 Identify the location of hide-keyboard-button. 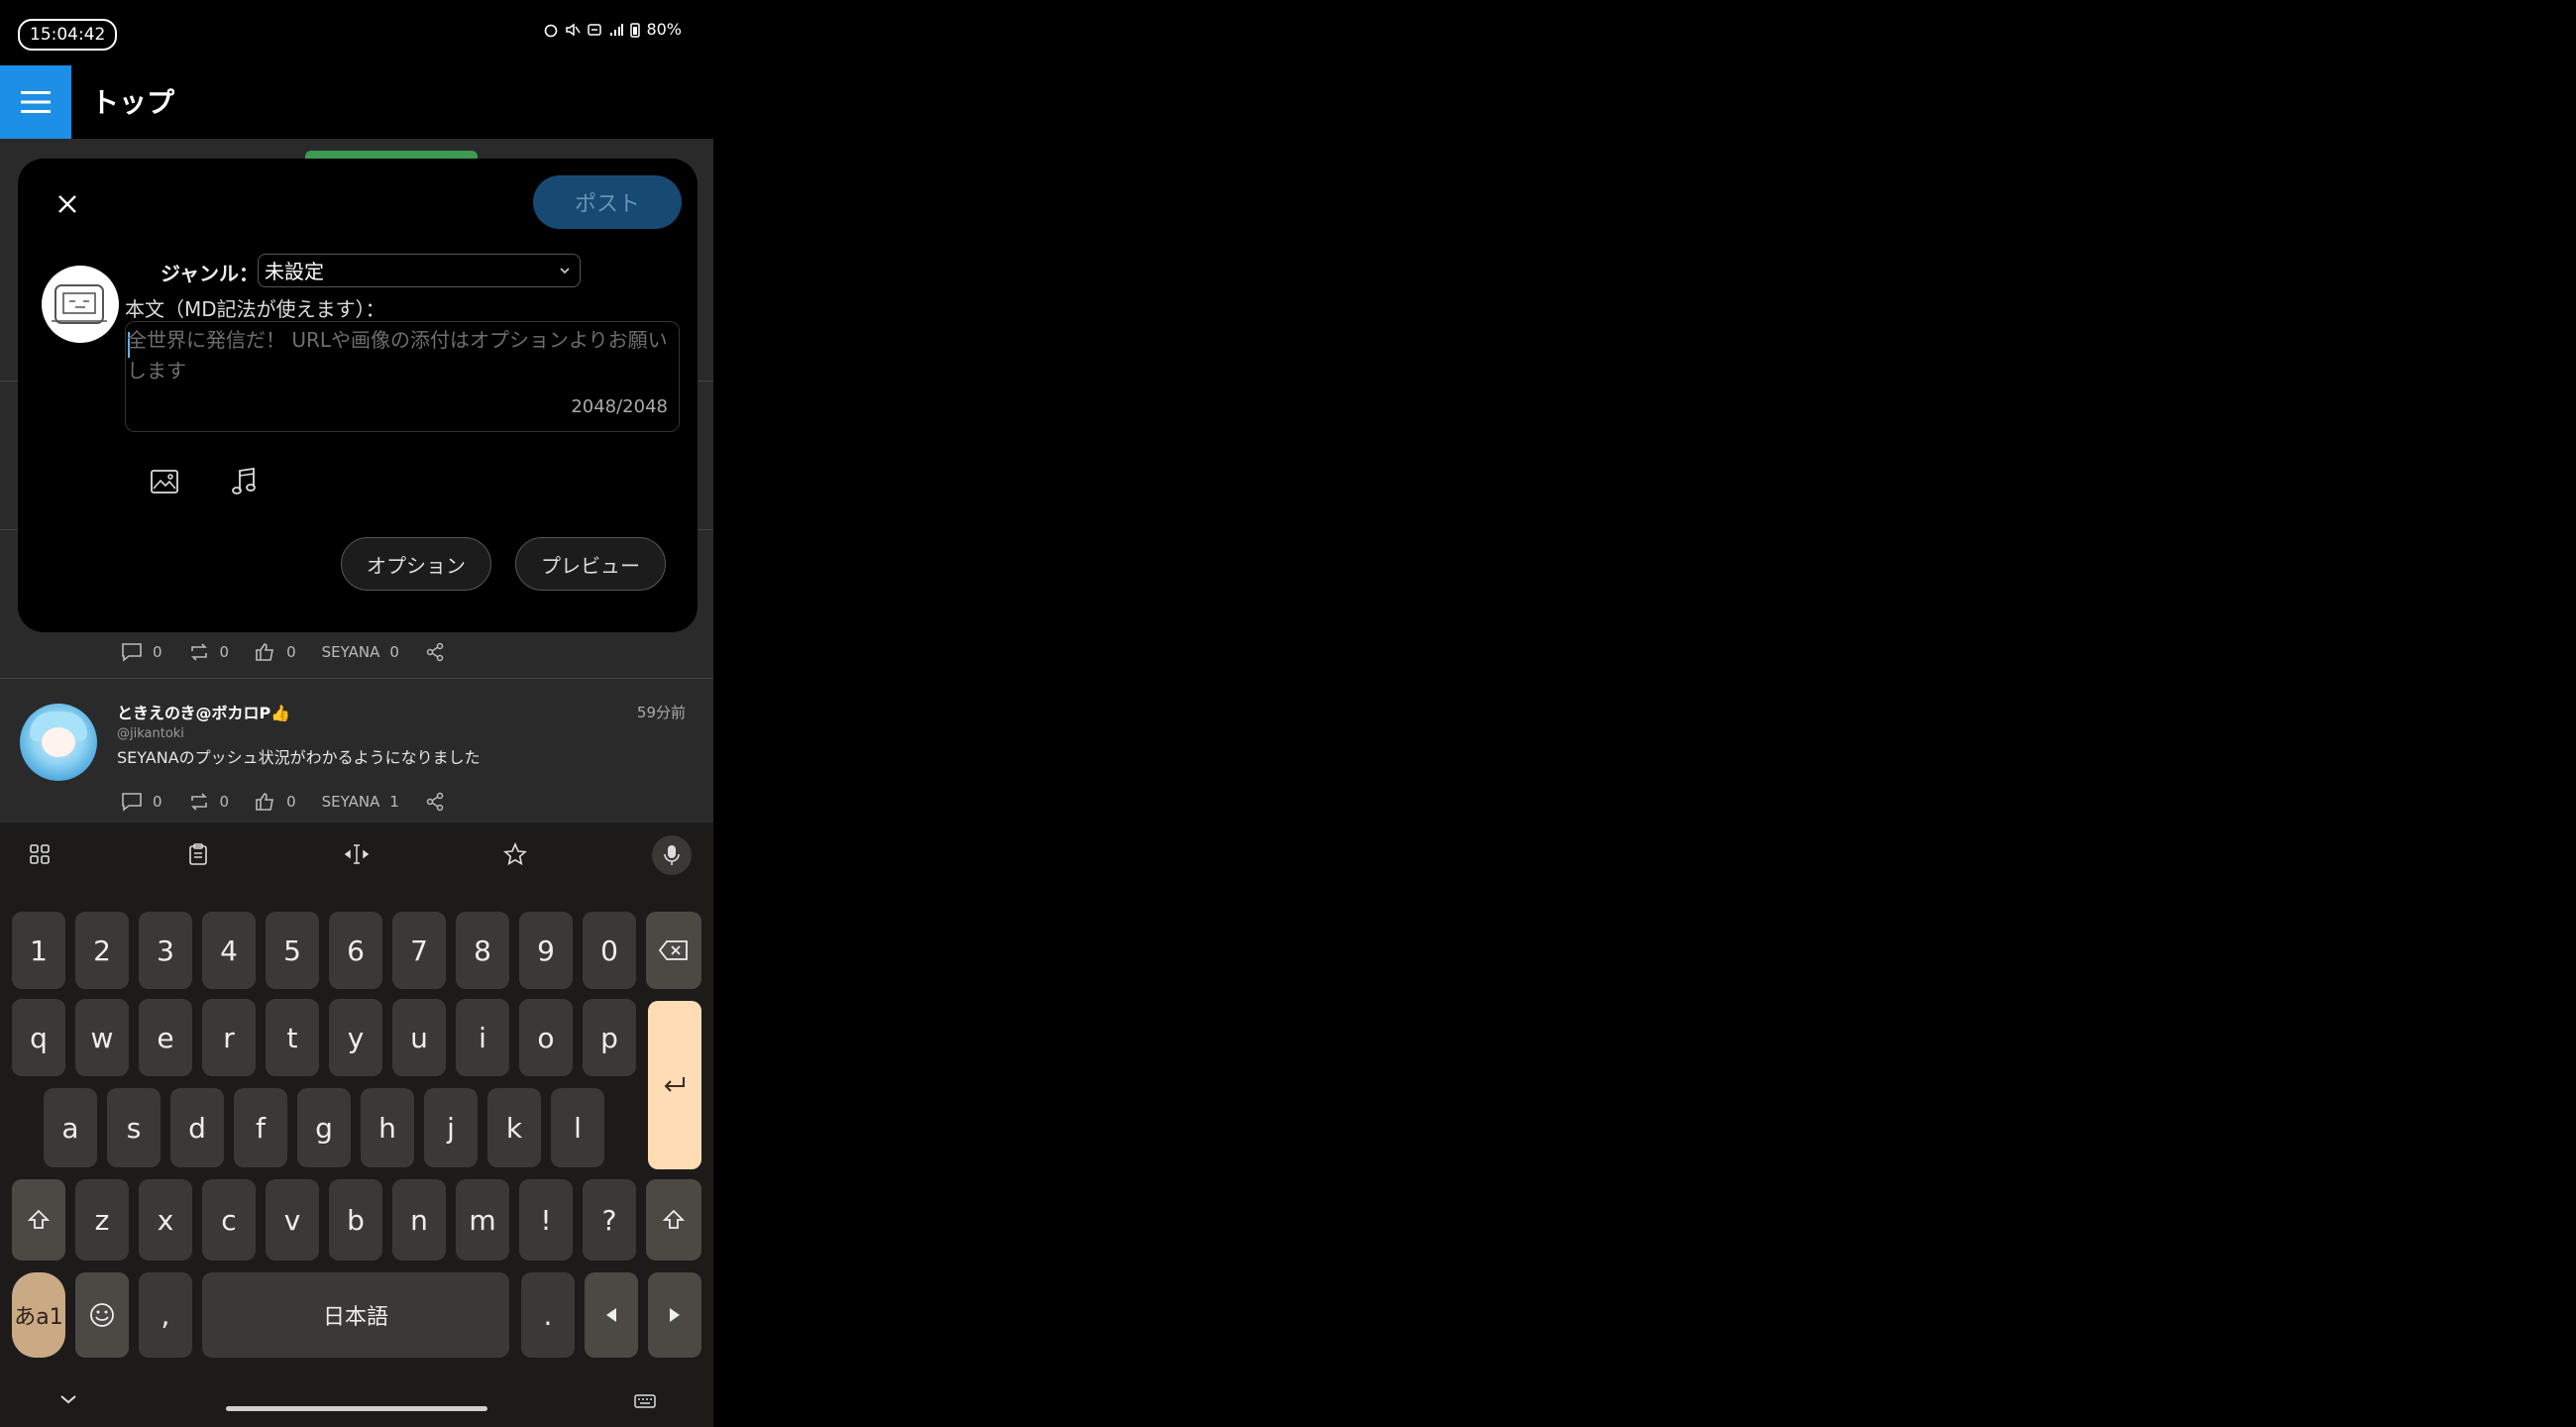
(68, 1401).